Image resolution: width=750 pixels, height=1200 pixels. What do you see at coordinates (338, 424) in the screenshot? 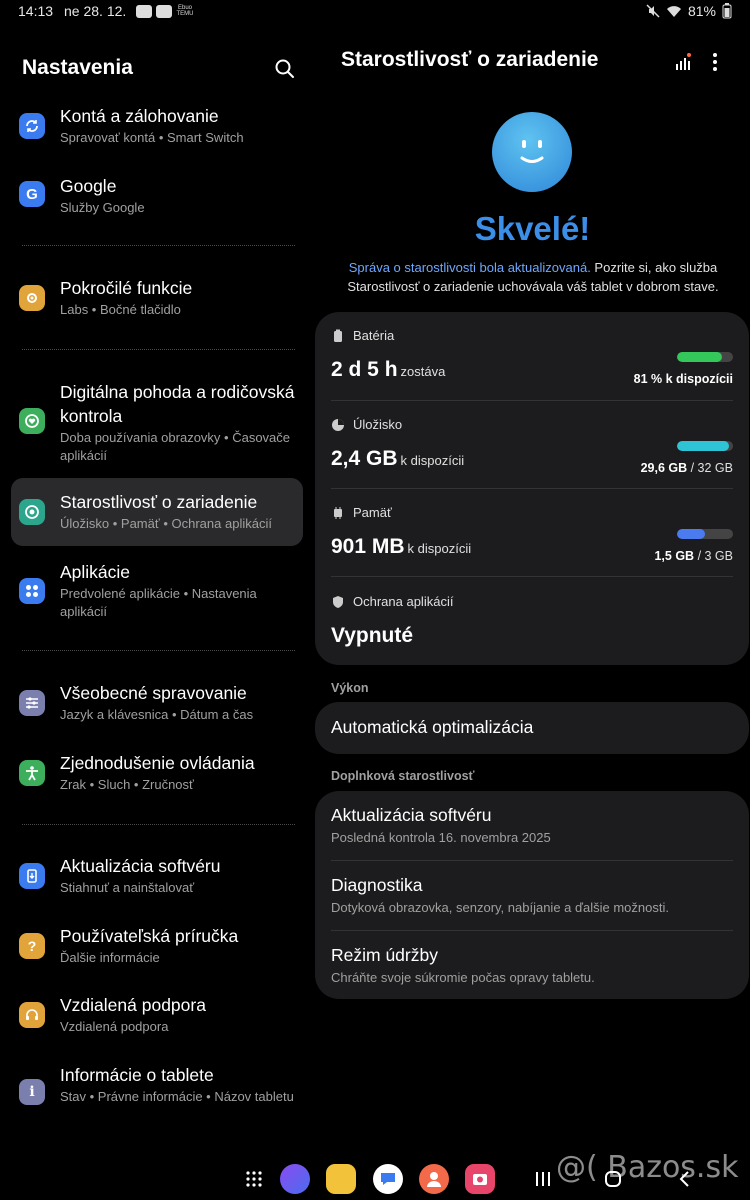
I see `storage-icon` at bounding box center [338, 424].